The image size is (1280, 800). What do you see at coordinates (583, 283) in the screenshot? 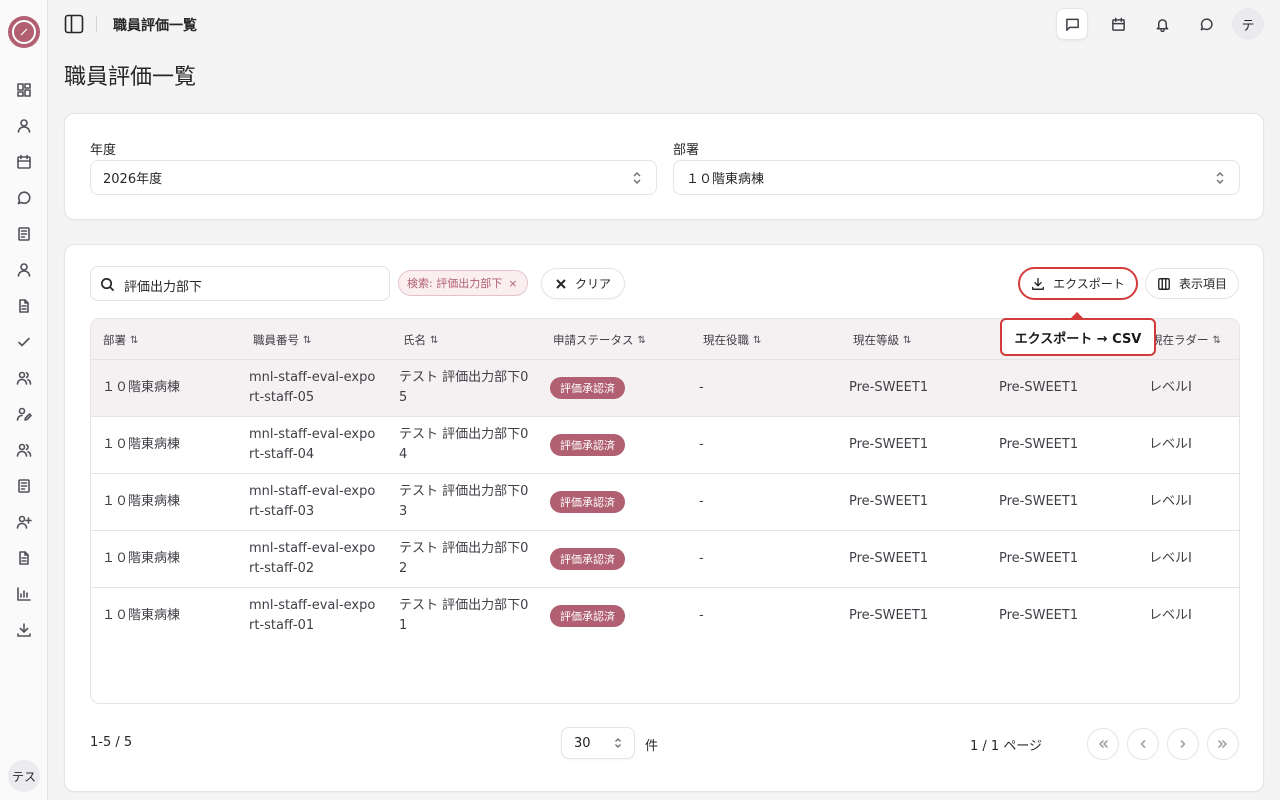
I see `clear-button: クリア` at bounding box center [583, 283].